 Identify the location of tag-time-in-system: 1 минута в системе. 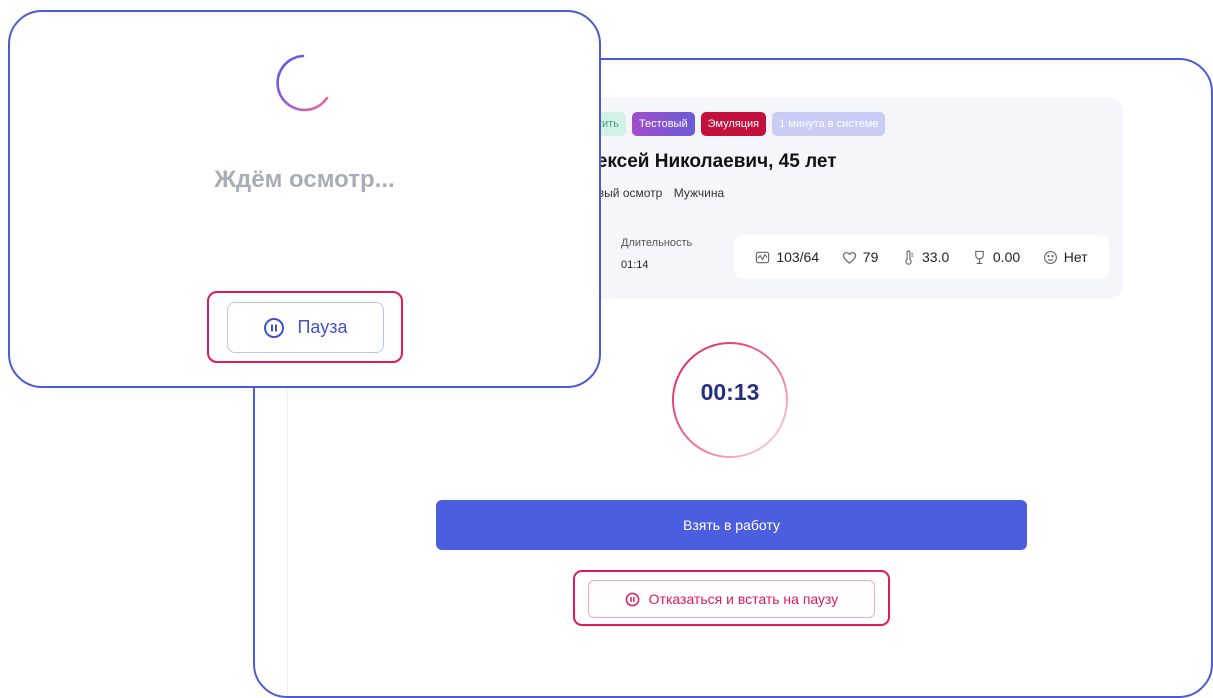
(829, 124).